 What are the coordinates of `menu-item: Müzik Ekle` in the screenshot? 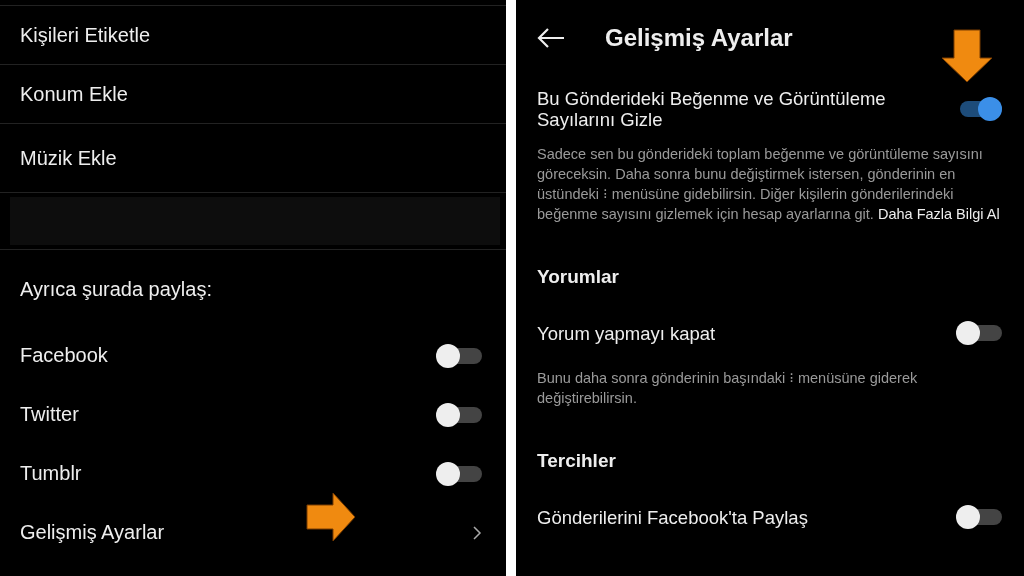 It's located at (253, 158).